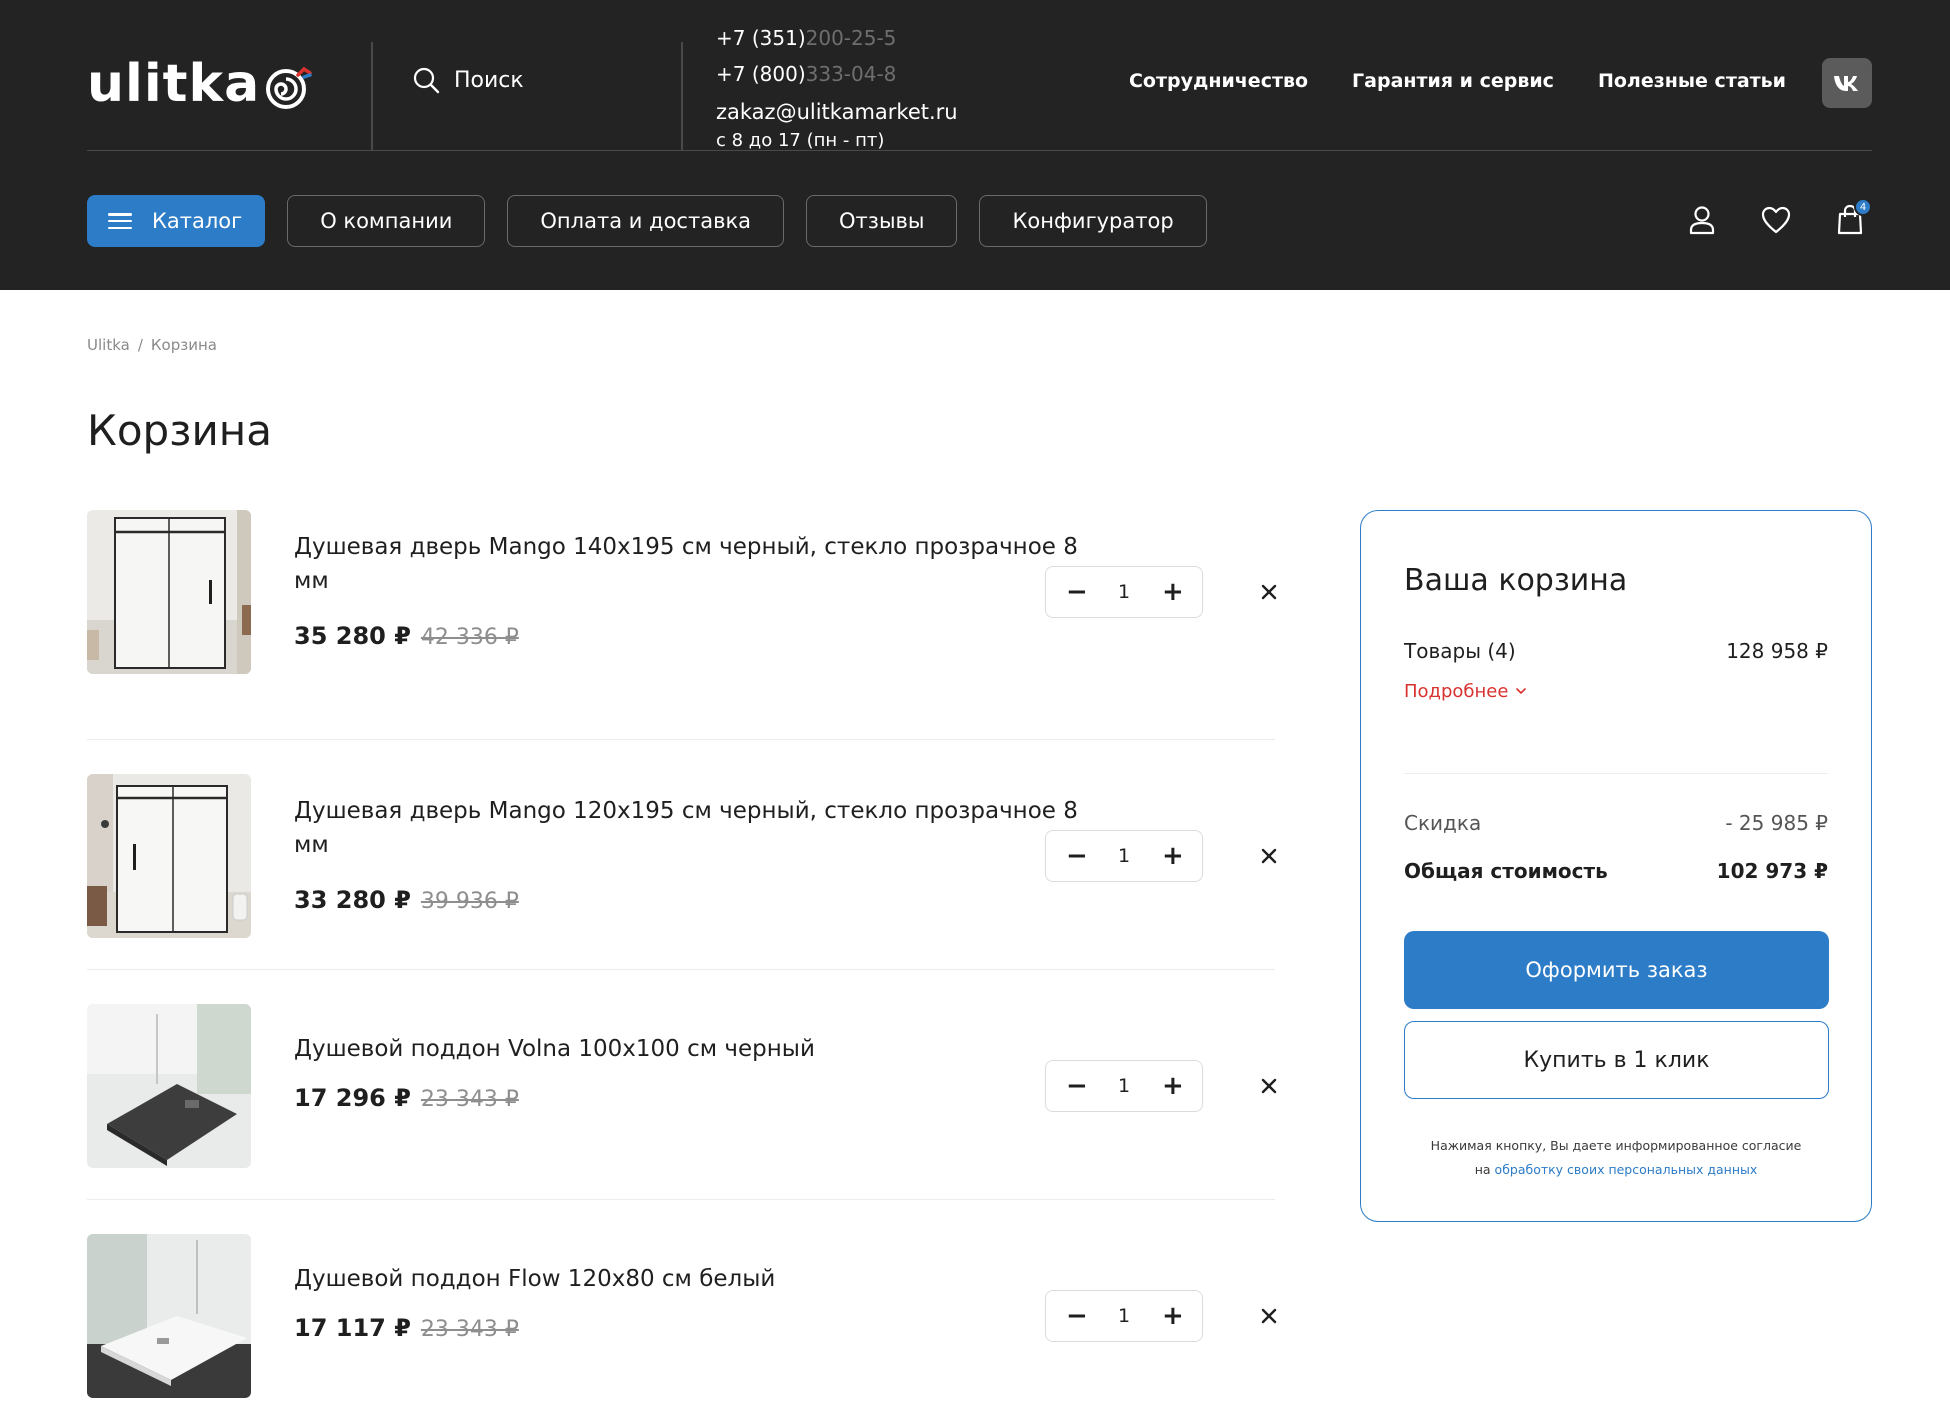 The width and height of the screenshot is (1950, 1408). I want to click on product-old-price: 42 336 ₽, so click(469, 637).